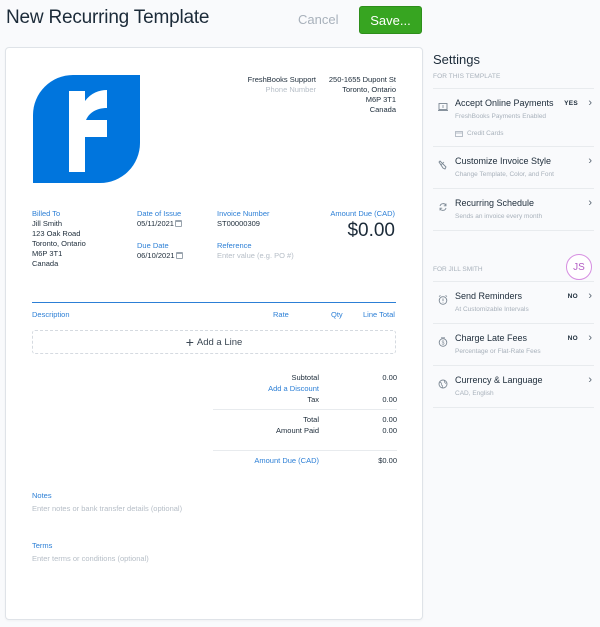  Describe the element at coordinates (369, 89) in the screenshot. I see `address-line: Toronto, Ontario` at that location.